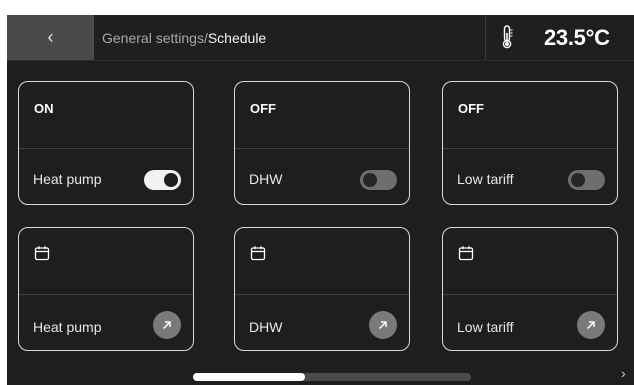  Describe the element at coordinates (507, 37) in the screenshot. I see `thermometer-icon` at that location.